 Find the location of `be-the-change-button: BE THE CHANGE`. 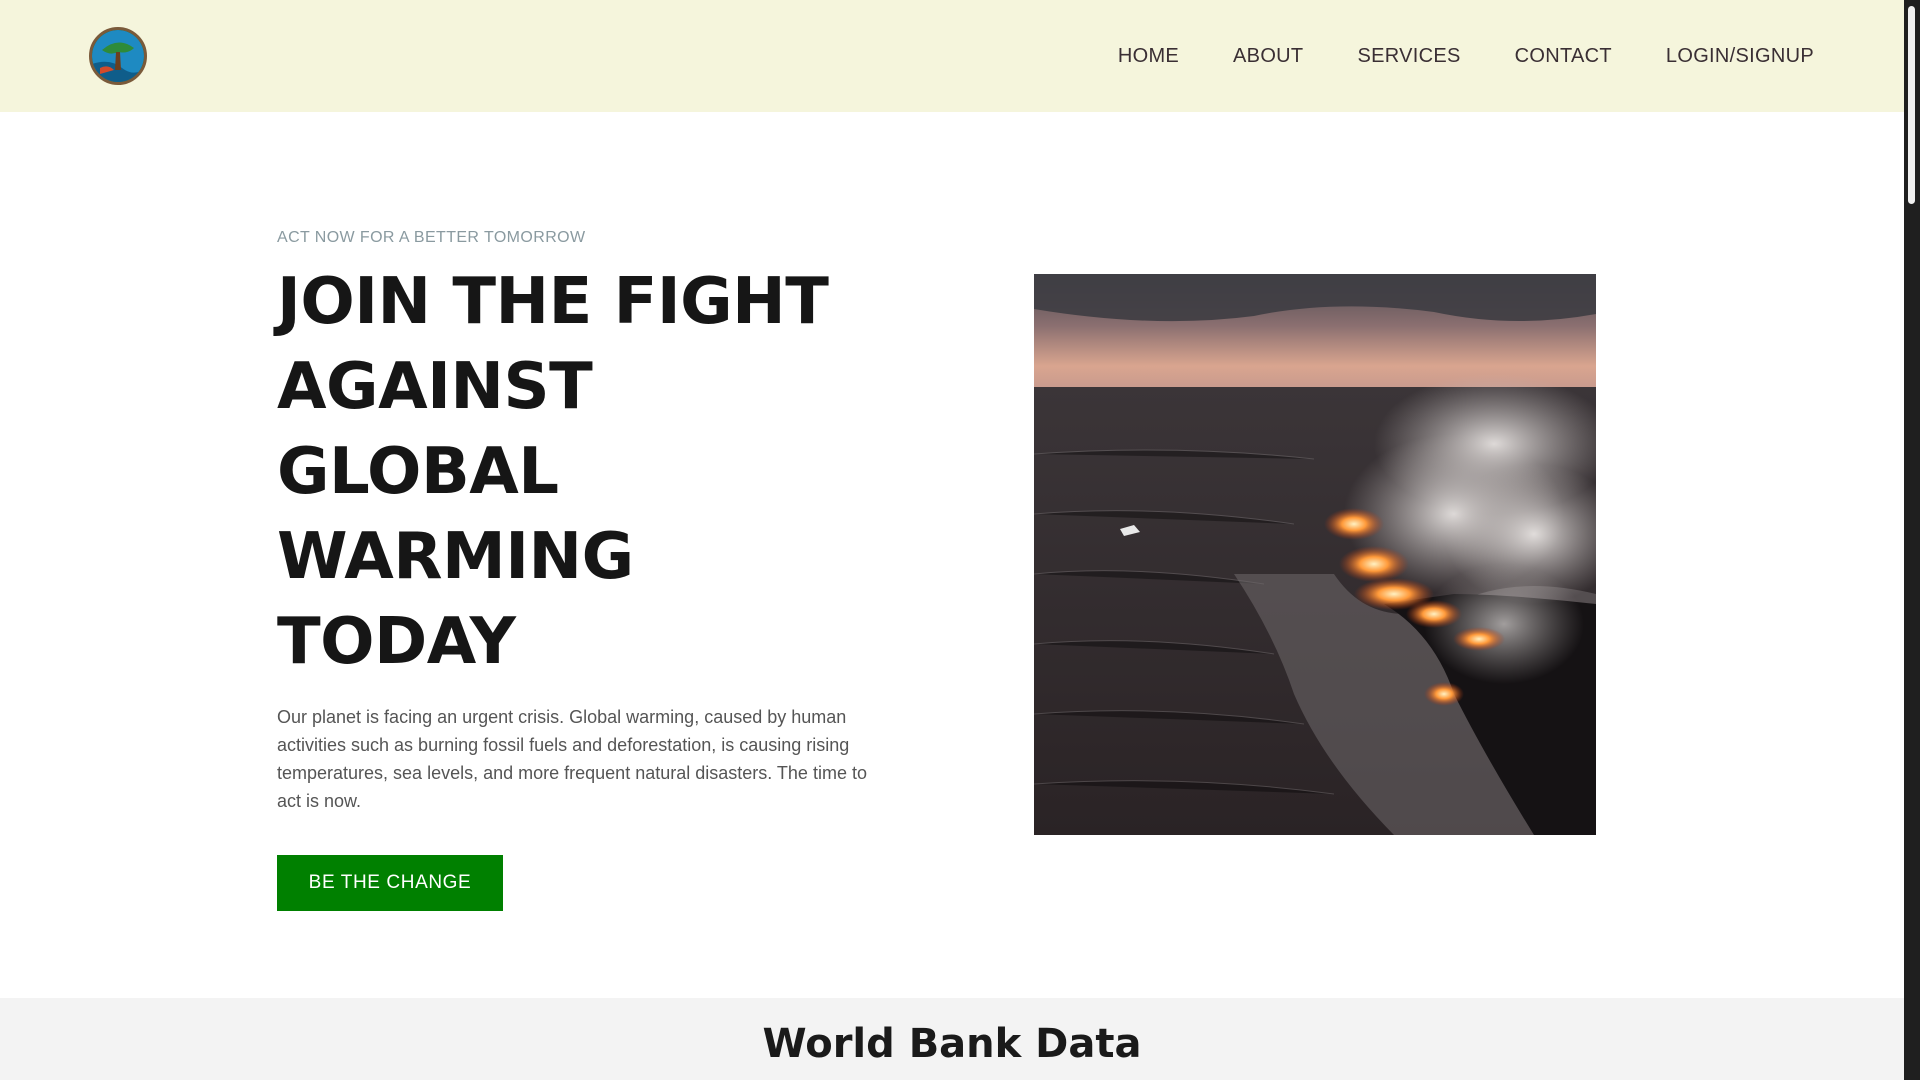

be-the-change-button: BE THE CHANGE is located at coordinates (390, 883).